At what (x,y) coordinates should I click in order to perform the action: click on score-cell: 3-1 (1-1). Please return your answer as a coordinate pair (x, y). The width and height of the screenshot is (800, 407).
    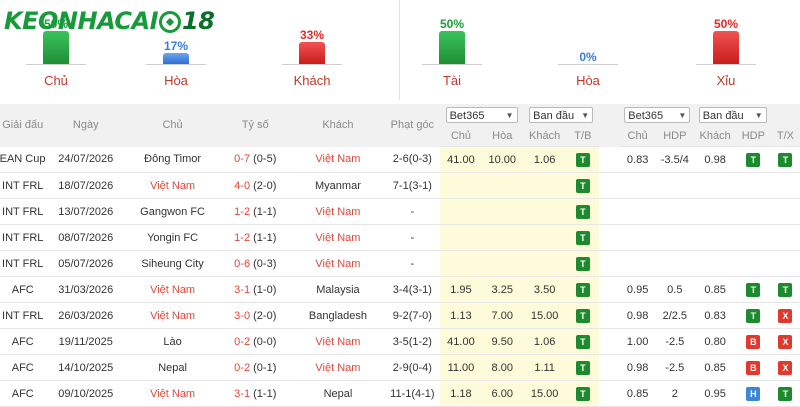
    Looking at the image, I should click on (255, 393).